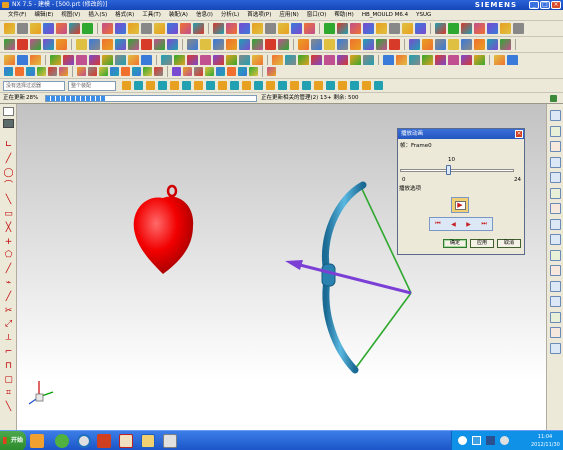 This screenshot has height=450, width=563. I want to click on sketch-tool-icon: ◯, so click(8, 173).